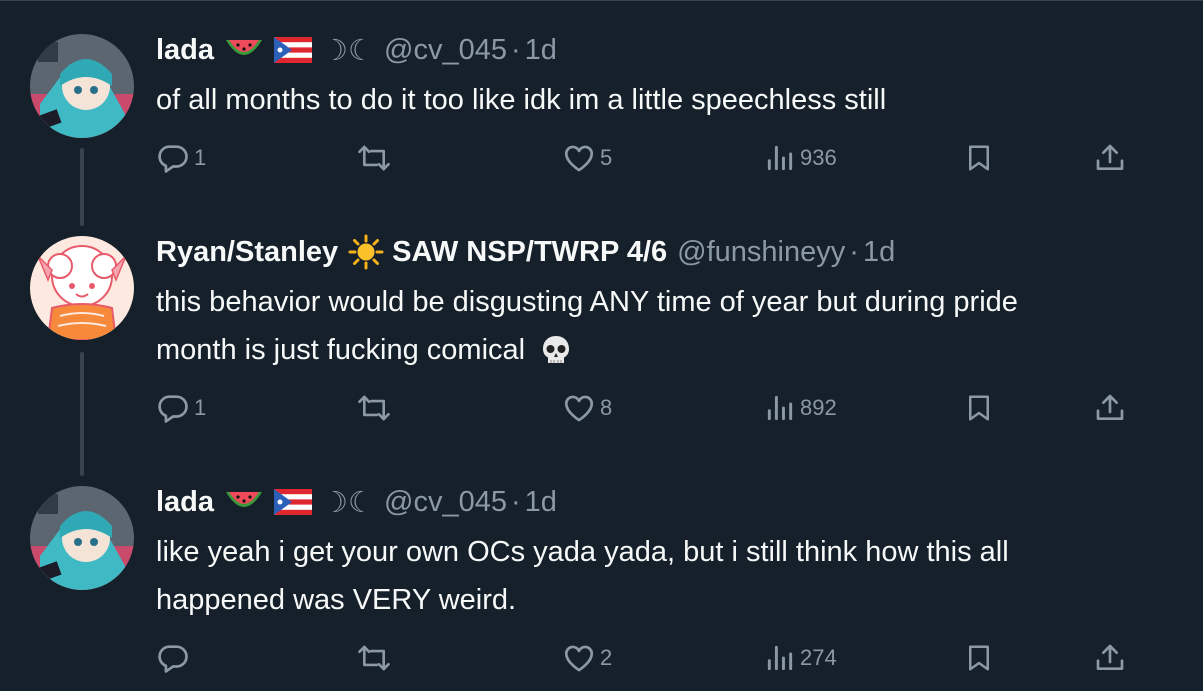 The width and height of the screenshot is (1203, 691). Describe the element at coordinates (651, 658) in the screenshot. I see `action-bar: 2 274` at that location.